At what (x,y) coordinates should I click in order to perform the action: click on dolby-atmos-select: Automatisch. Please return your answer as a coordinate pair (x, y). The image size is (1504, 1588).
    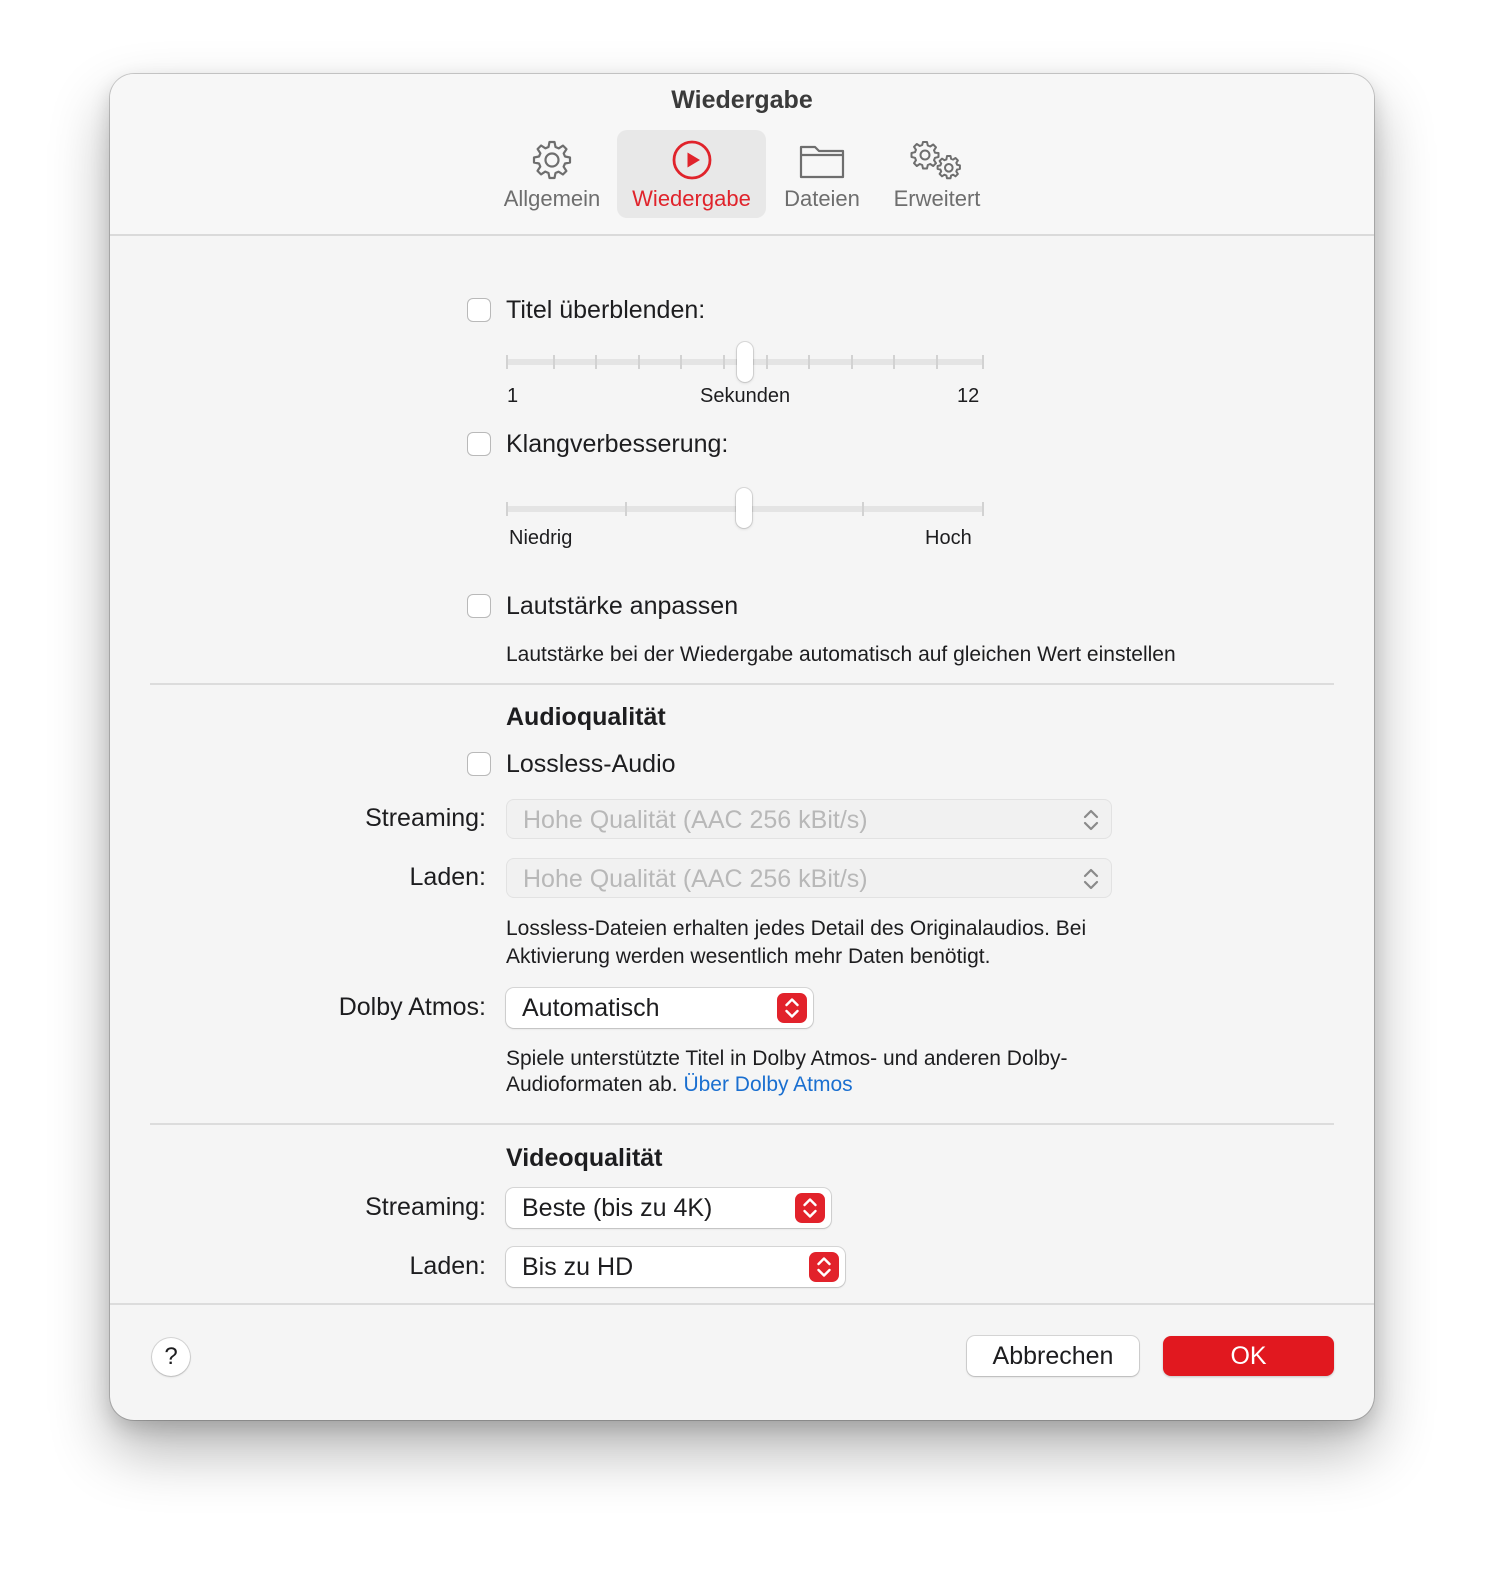
    Looking at the image, I should click on (659, 1008).